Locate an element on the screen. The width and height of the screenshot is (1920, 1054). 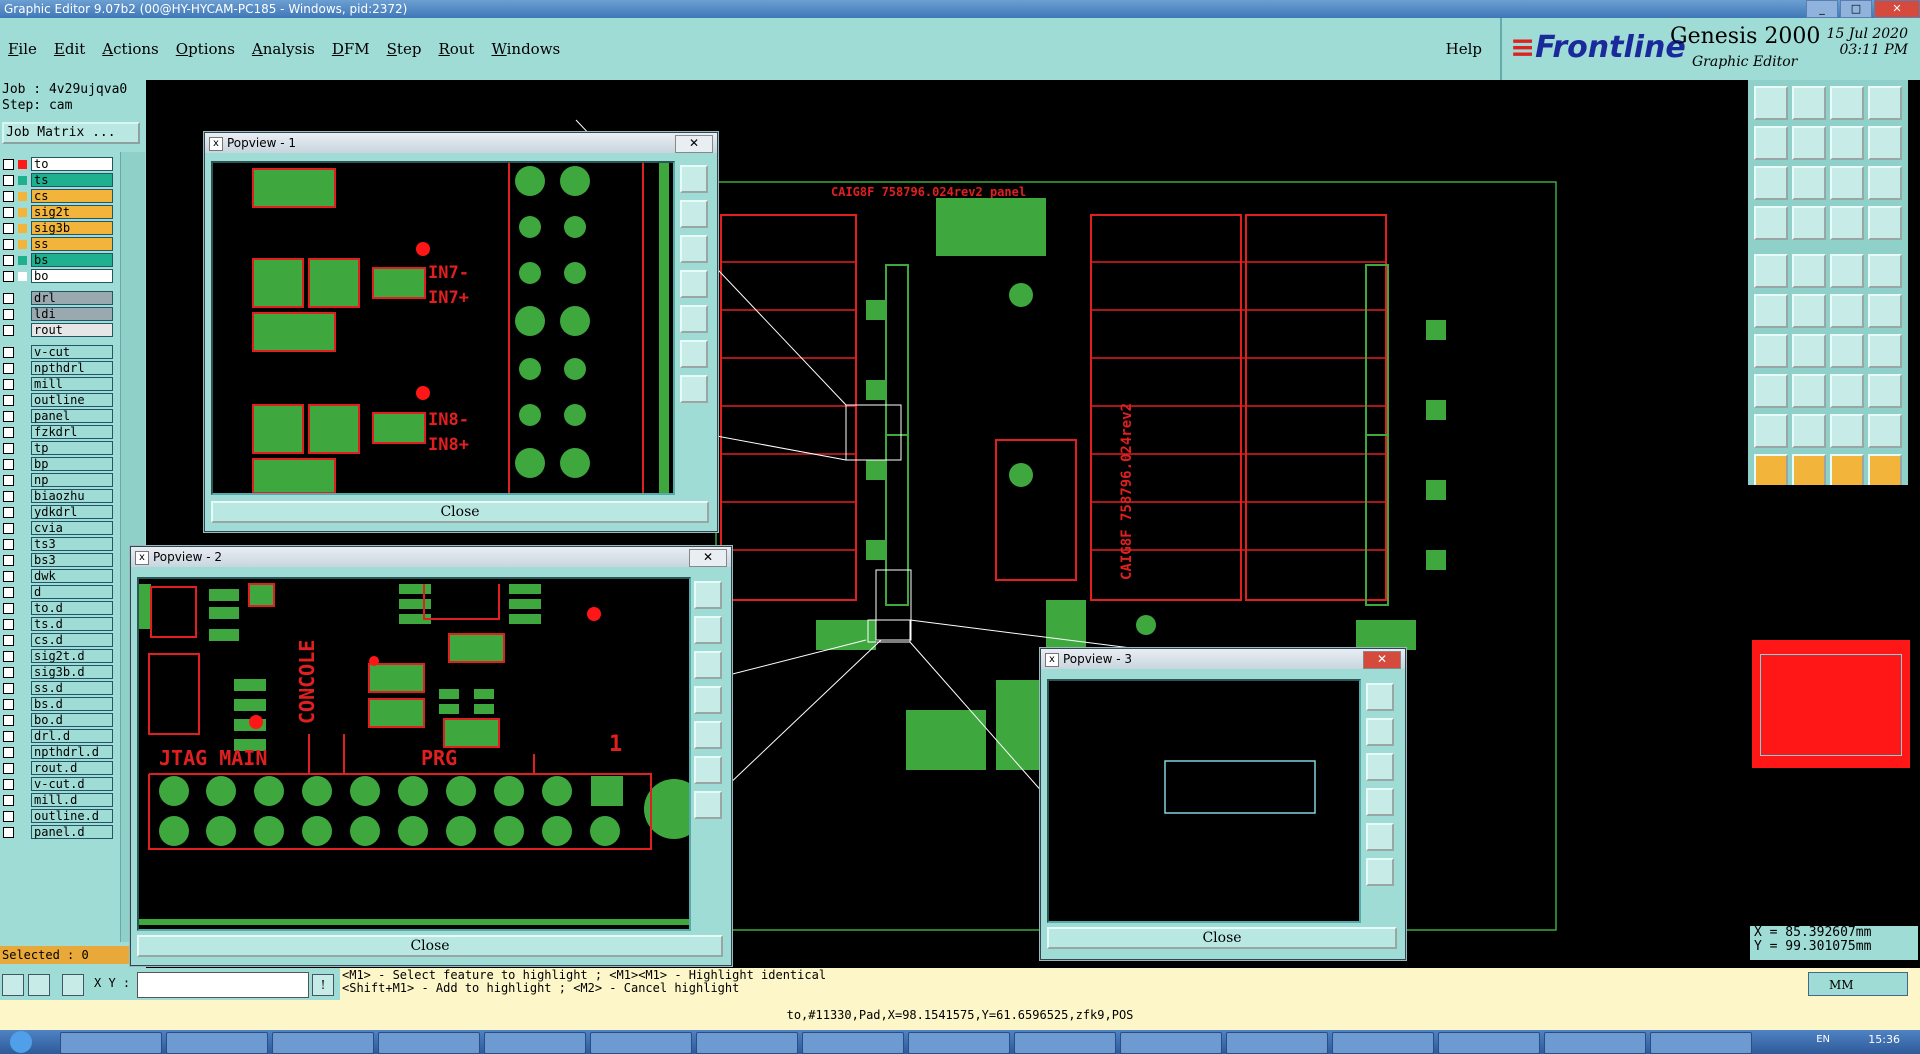
popview-3-close-icon: ✕ is located at coordinates (1382, 660).